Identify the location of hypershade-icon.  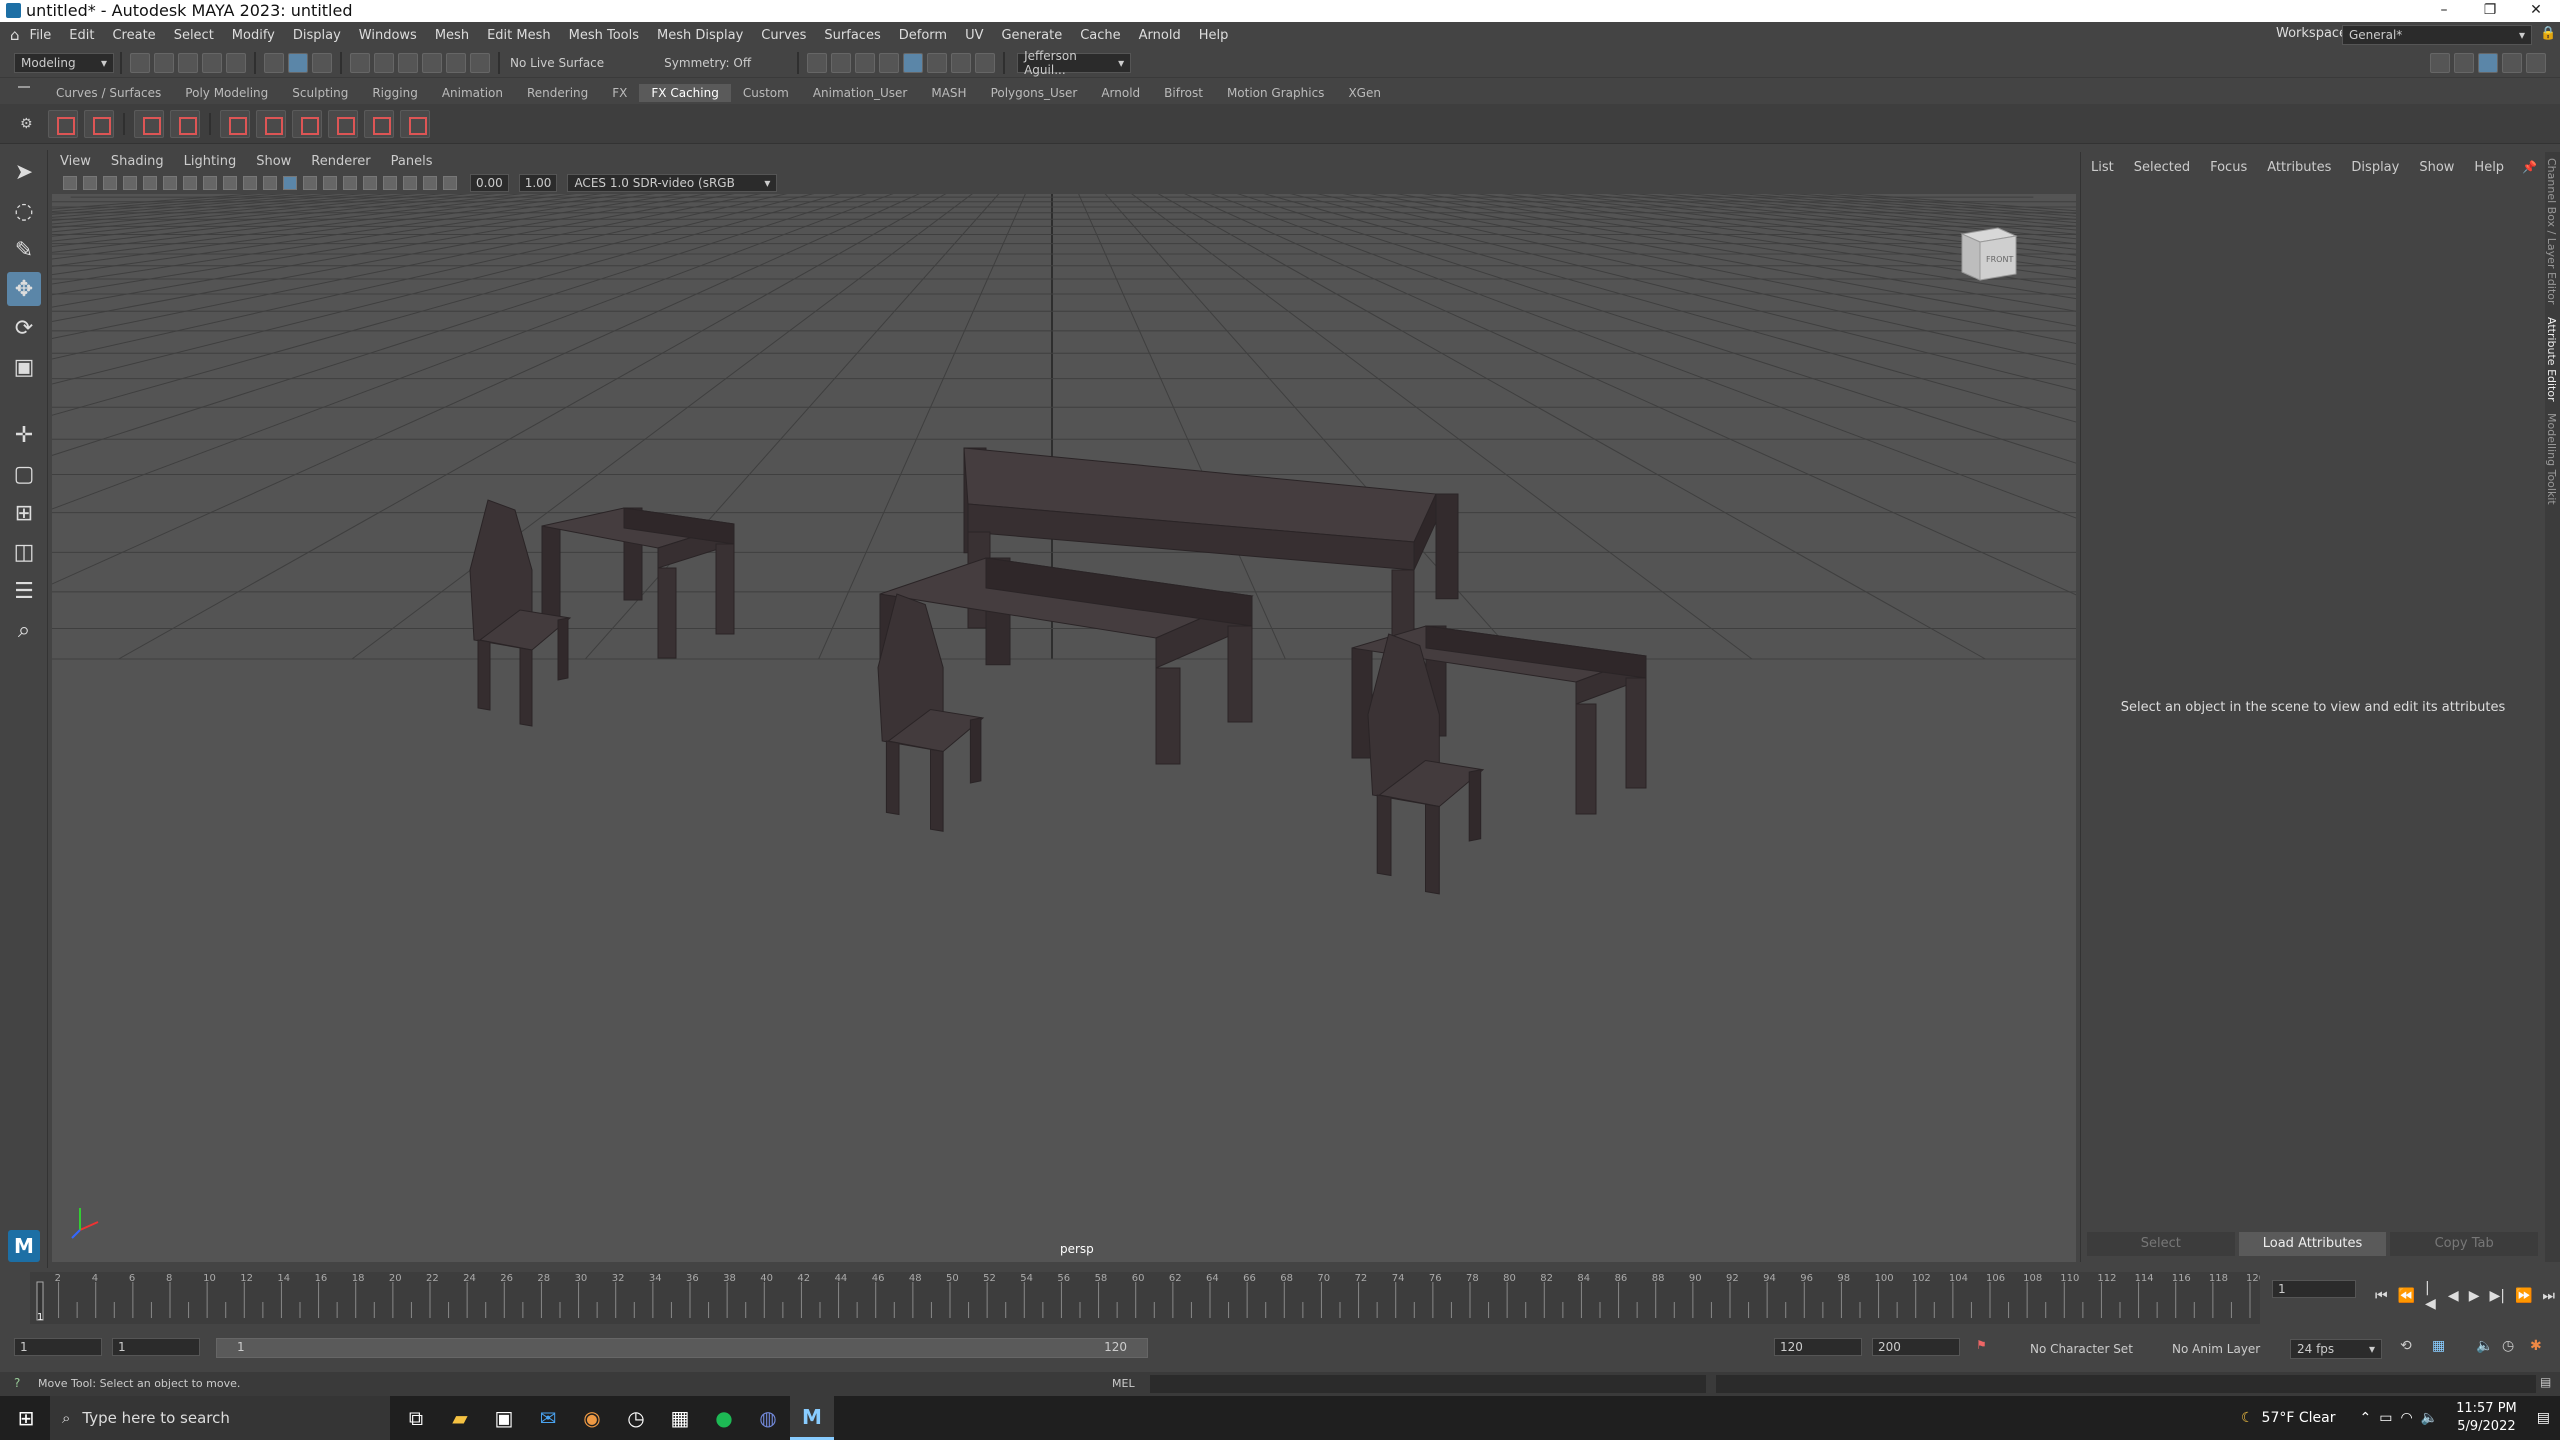
(913, 62).